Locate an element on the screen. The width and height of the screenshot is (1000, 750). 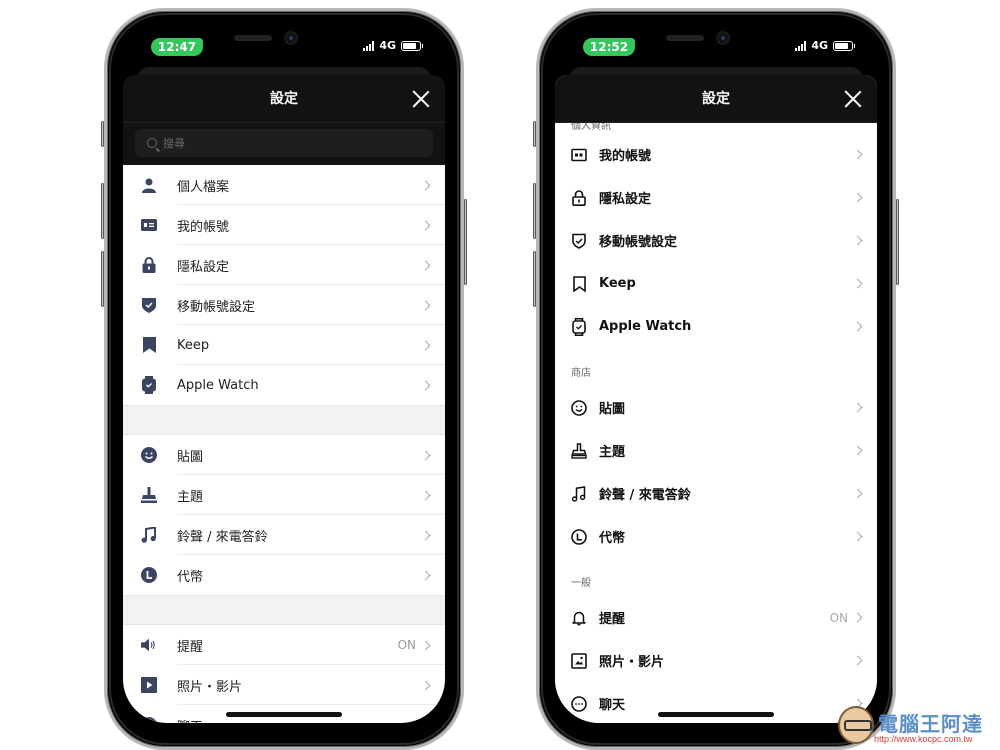
item-label: 主題 is located at coordinates (190, 497).